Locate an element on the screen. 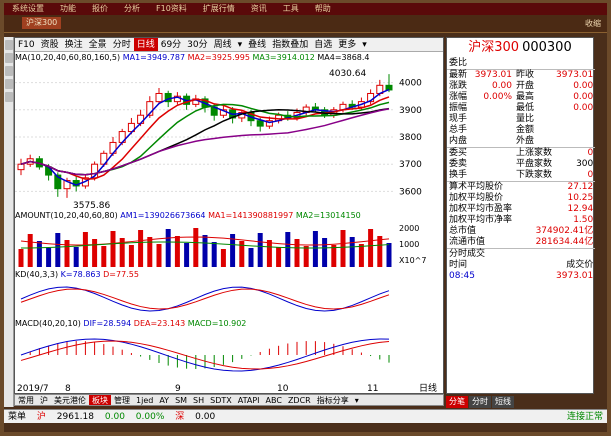 This screenshot has height=436, width=611. bottom-tab-2: 美元港伦 is located at coordinates (70, 400).